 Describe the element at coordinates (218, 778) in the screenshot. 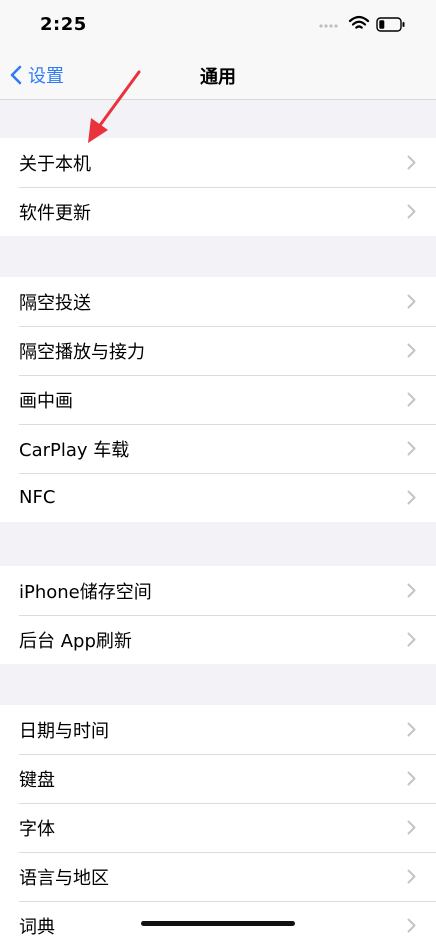

I see `row-keyboard: 键盘` at that location.